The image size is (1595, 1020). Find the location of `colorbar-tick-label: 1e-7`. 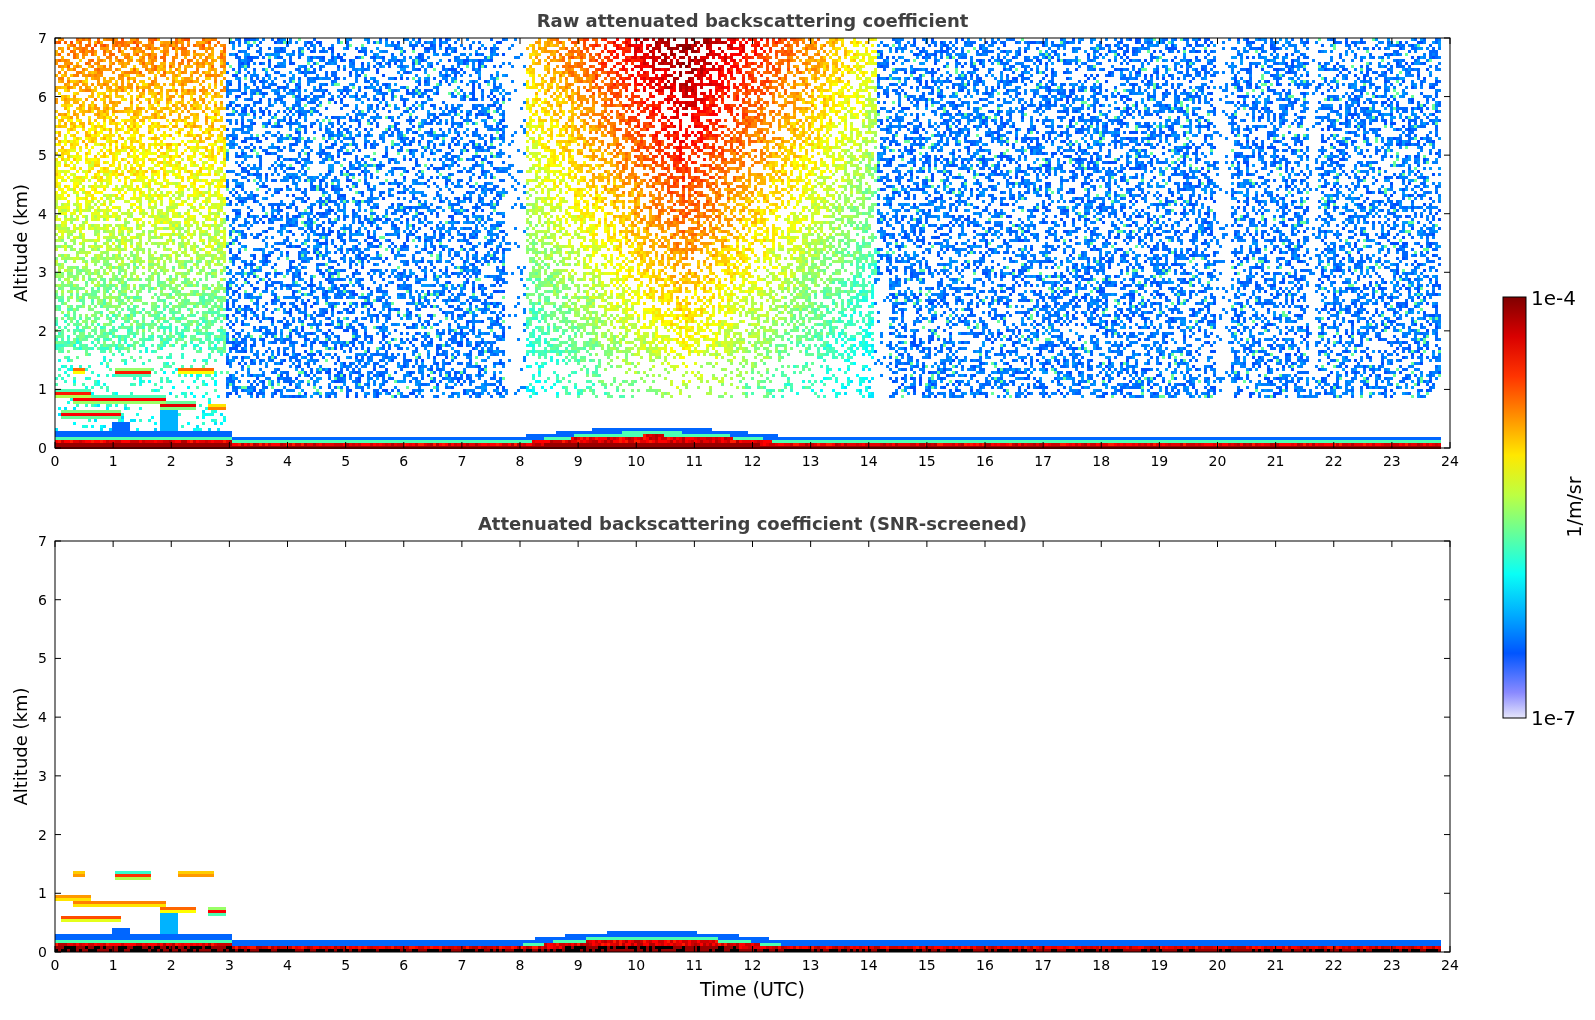

colorbar-tick-label: 1e-7 is located at coordinates (1553, 718).